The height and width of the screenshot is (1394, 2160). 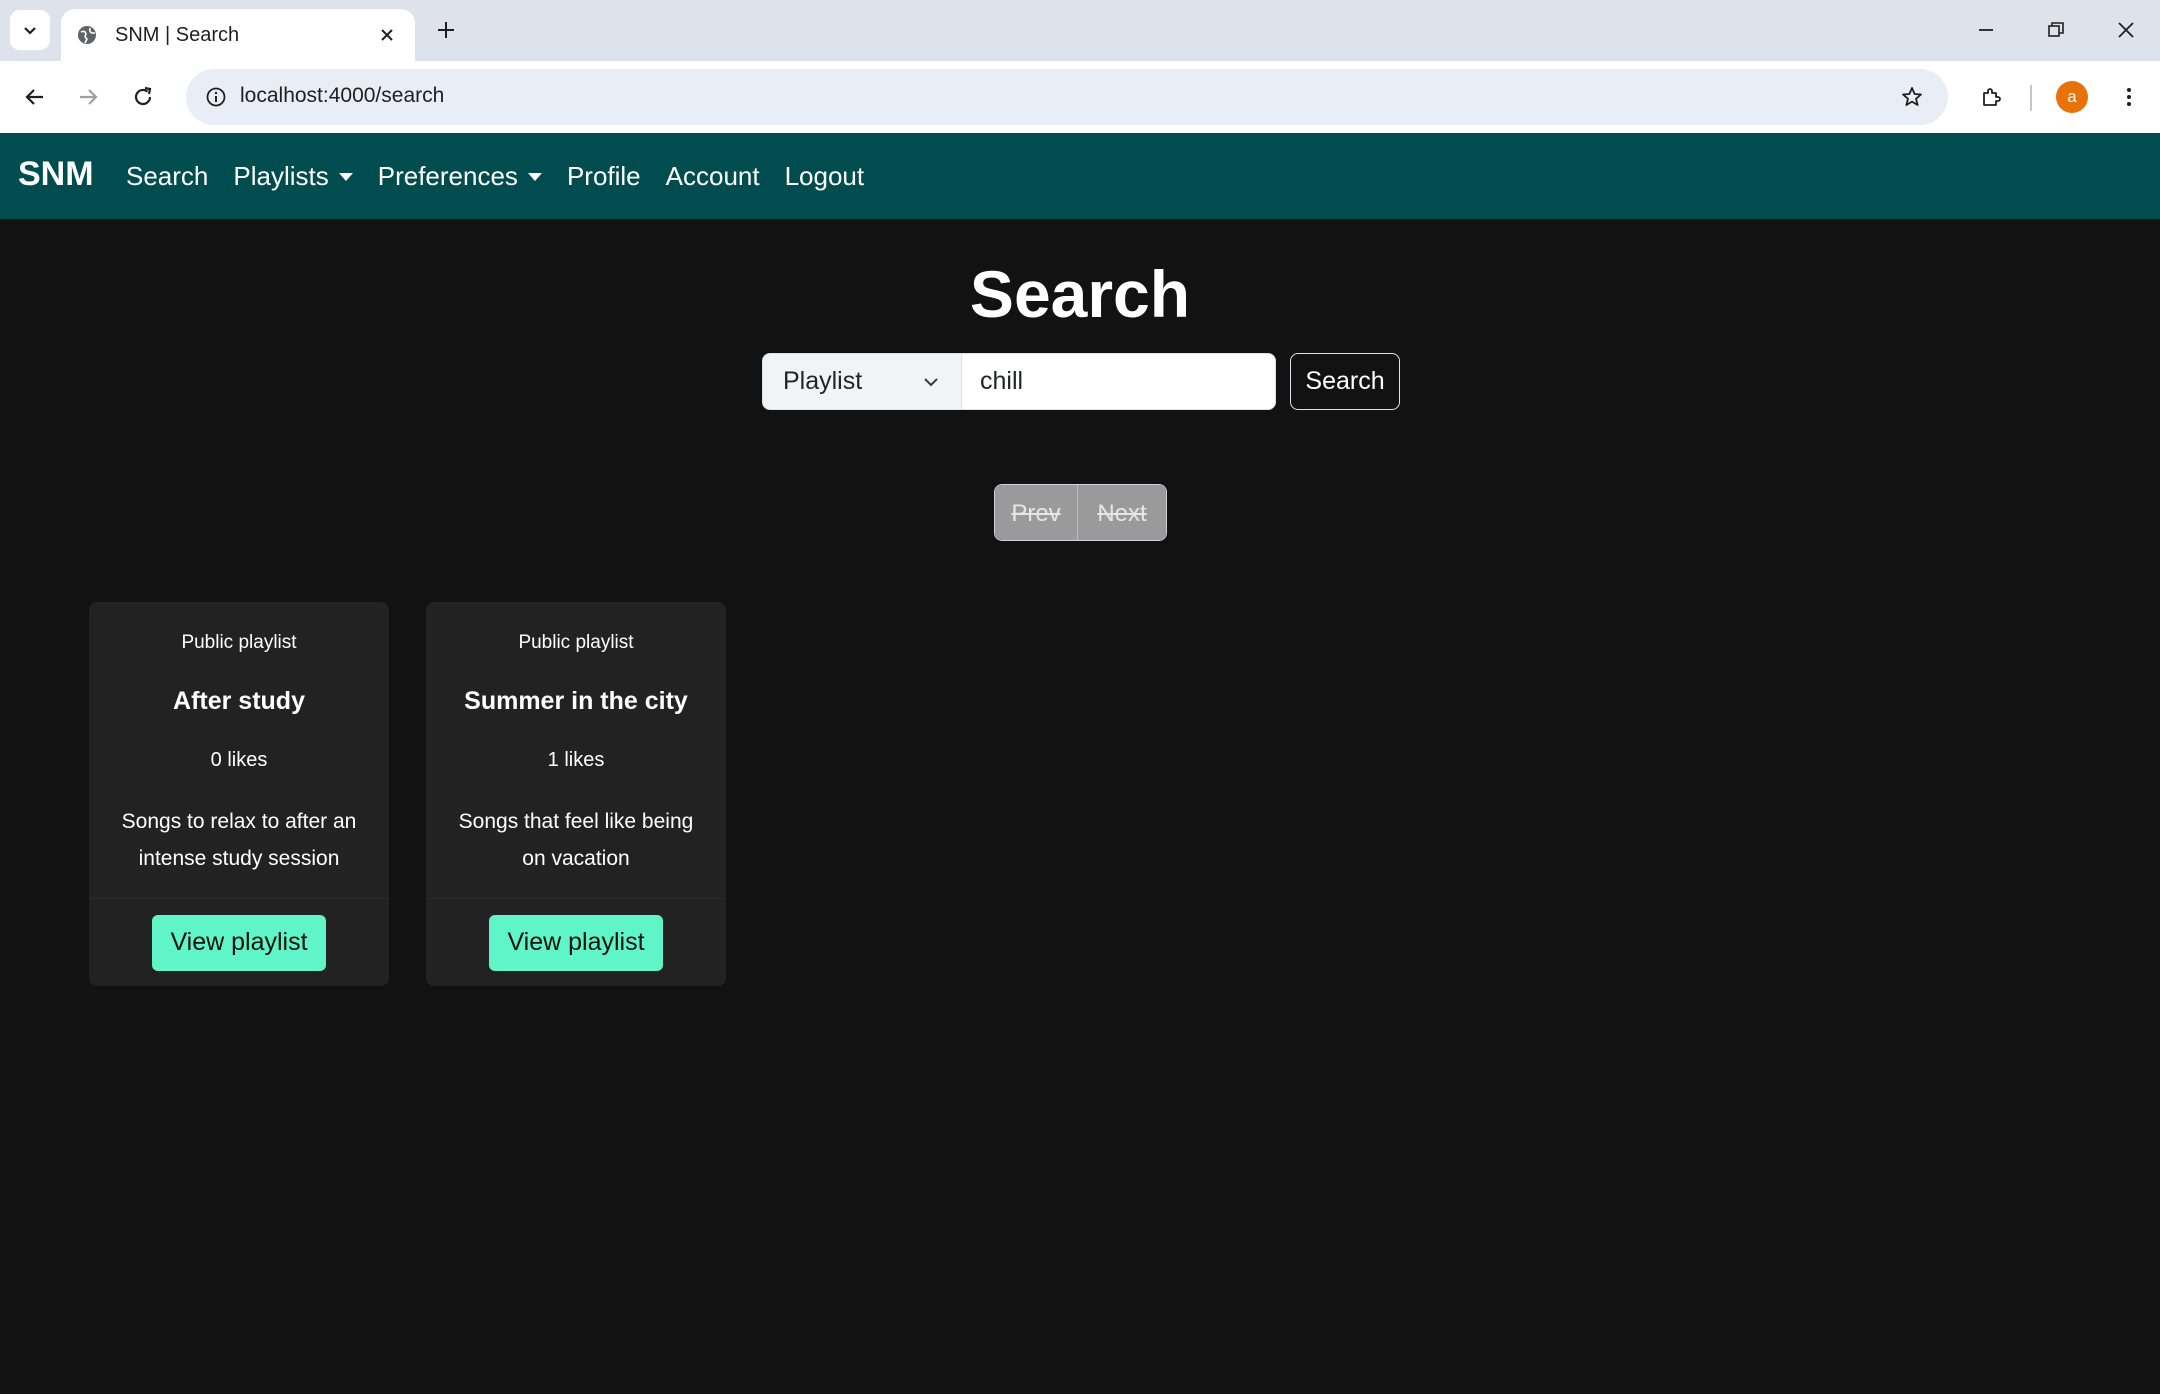 I want to click on browser-toolbar: localhost:4000/search a, so click(x=1080, y=97).